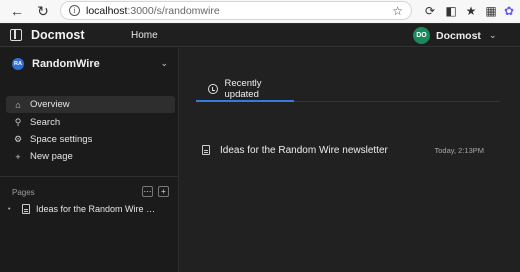 Image resolution: width=520 pixels, height=272 pixels. Describe the element at coordinates (43, 11) in the screenshot. I see `reload-icon: ↻` at that location.